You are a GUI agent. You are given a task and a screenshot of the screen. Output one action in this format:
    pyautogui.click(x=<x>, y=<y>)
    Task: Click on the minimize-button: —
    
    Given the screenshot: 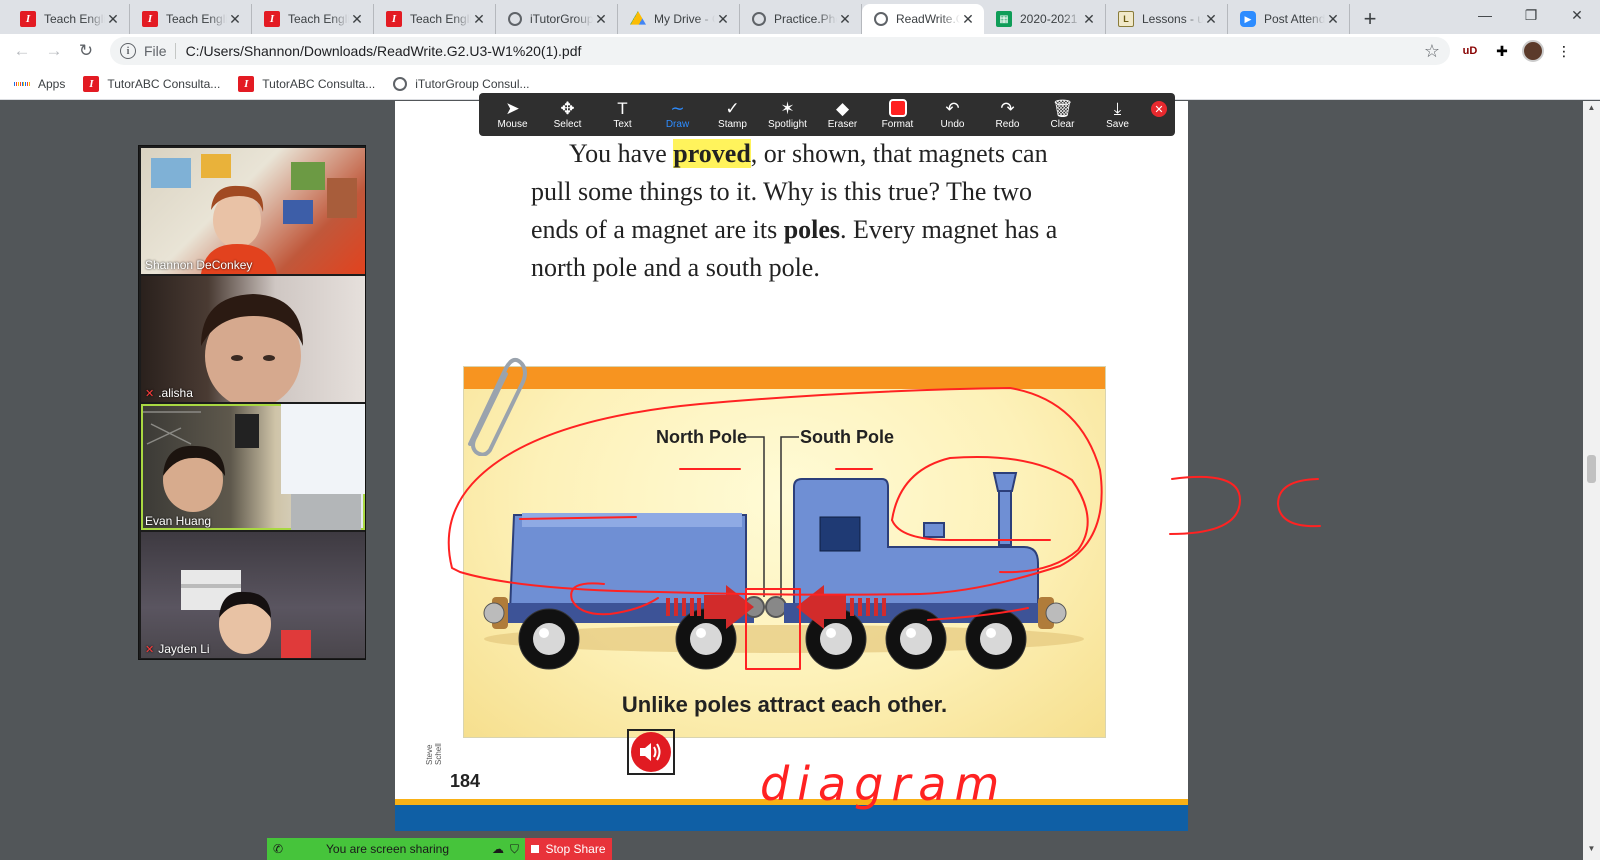 What is the action you would take?
    pyautogui.click(x=1485, y=15)
    